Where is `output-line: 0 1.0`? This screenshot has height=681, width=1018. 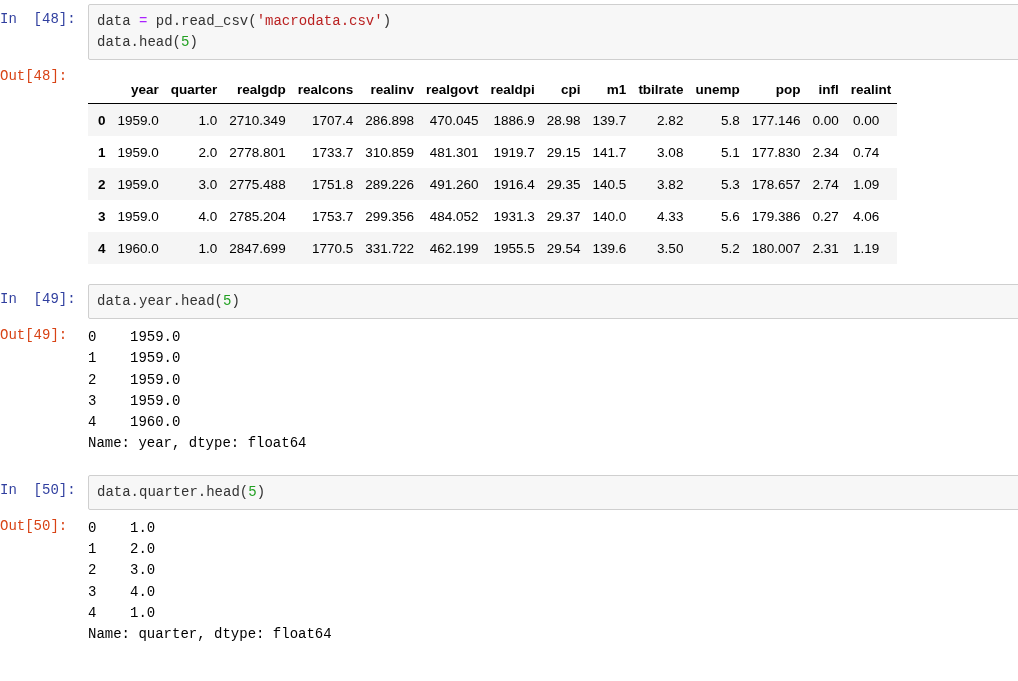 output-line: 0 1.0 is located at coordinates (122, 528).